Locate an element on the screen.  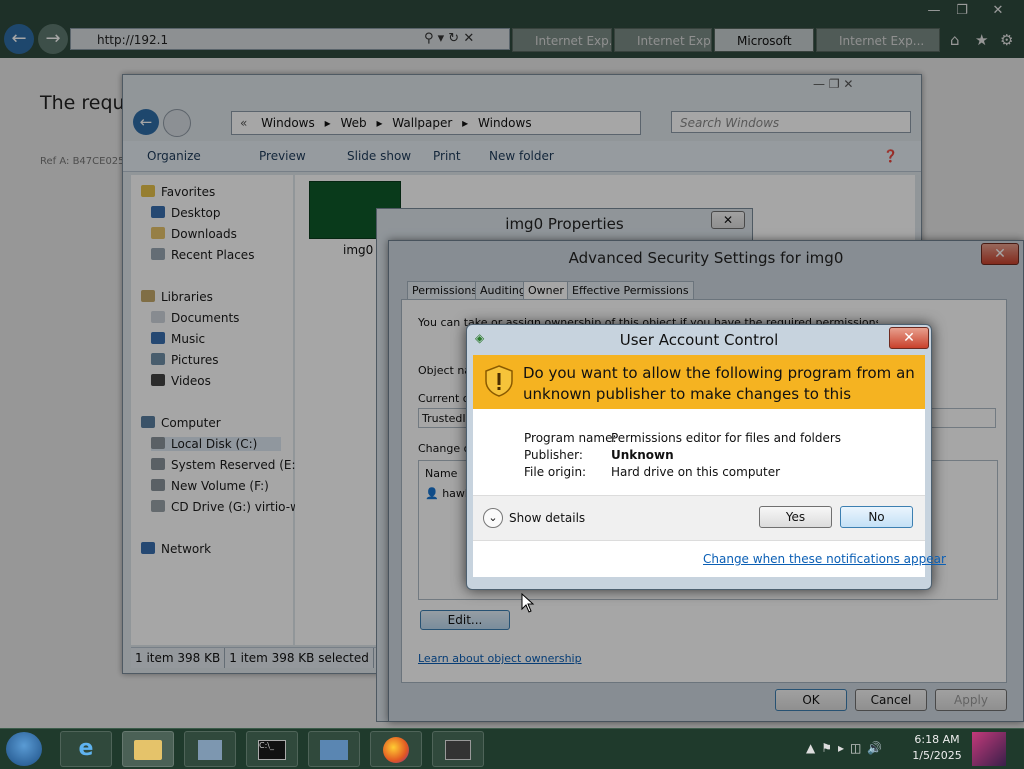
learn-ownership-link: Learn about object ownership is located at coordinates (500, 658).